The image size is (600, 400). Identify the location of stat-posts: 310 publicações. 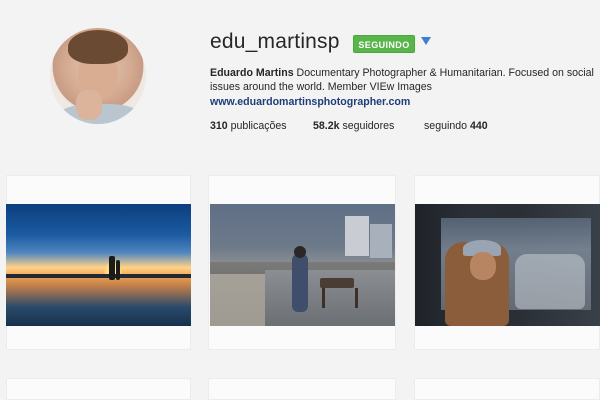
(248, 126).